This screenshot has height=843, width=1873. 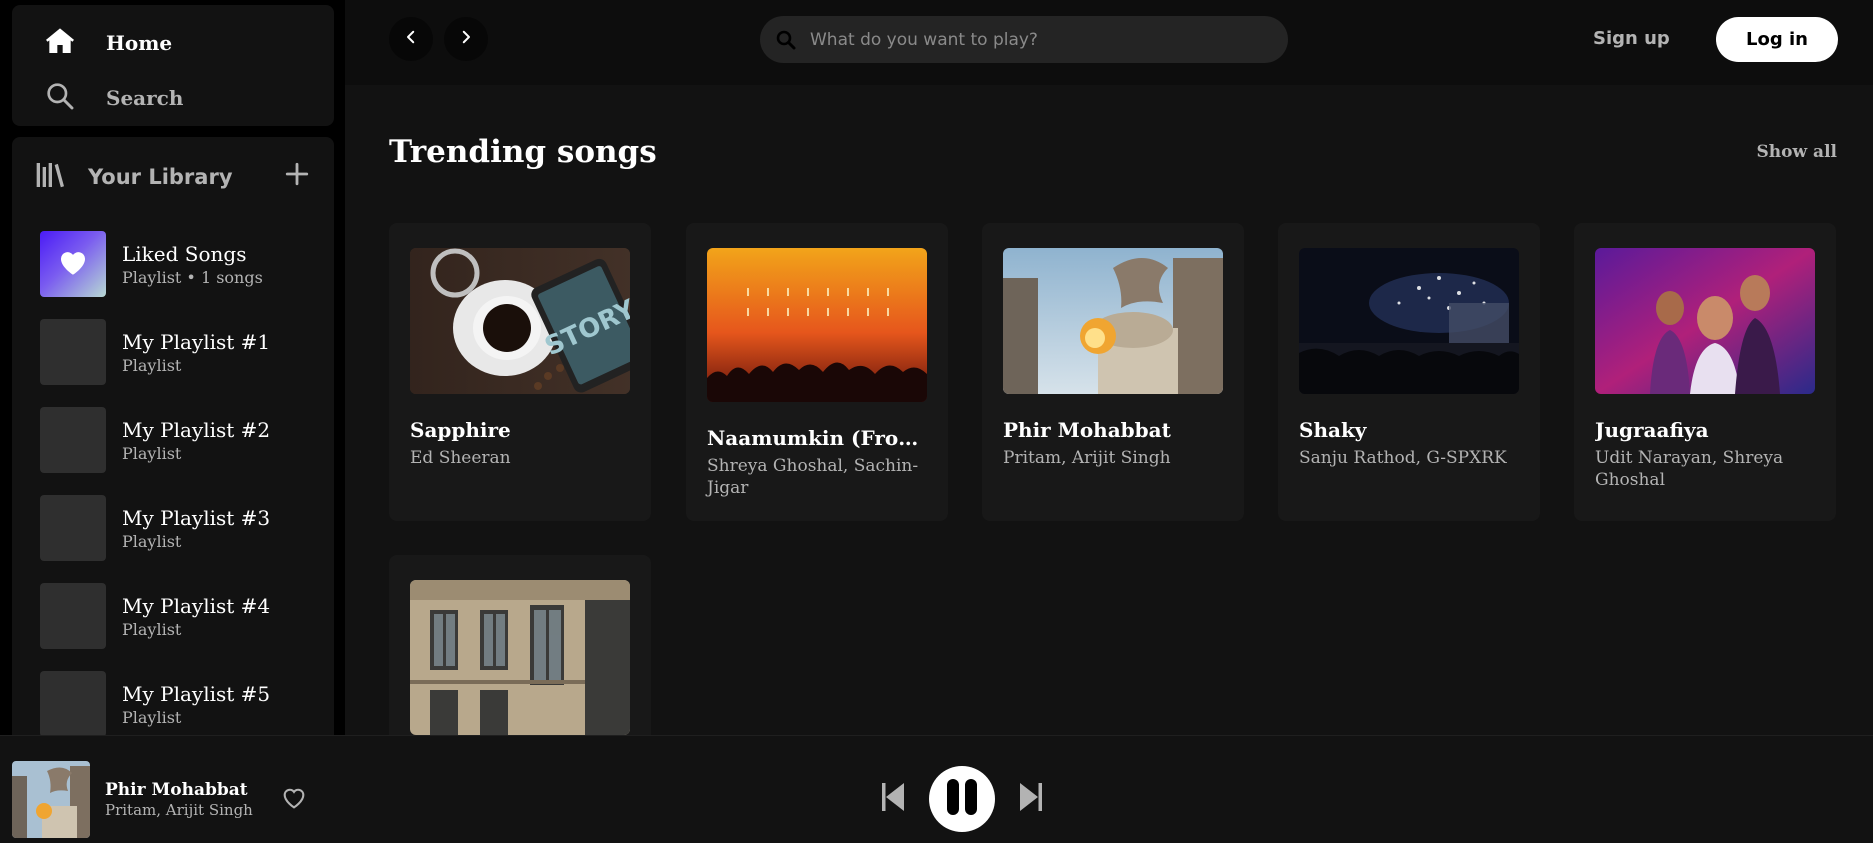 What do you see at coordinates (460, 458) in the screenshot?
I see `song-artist: Ed Sheeran` at bounding box center [460, 458].